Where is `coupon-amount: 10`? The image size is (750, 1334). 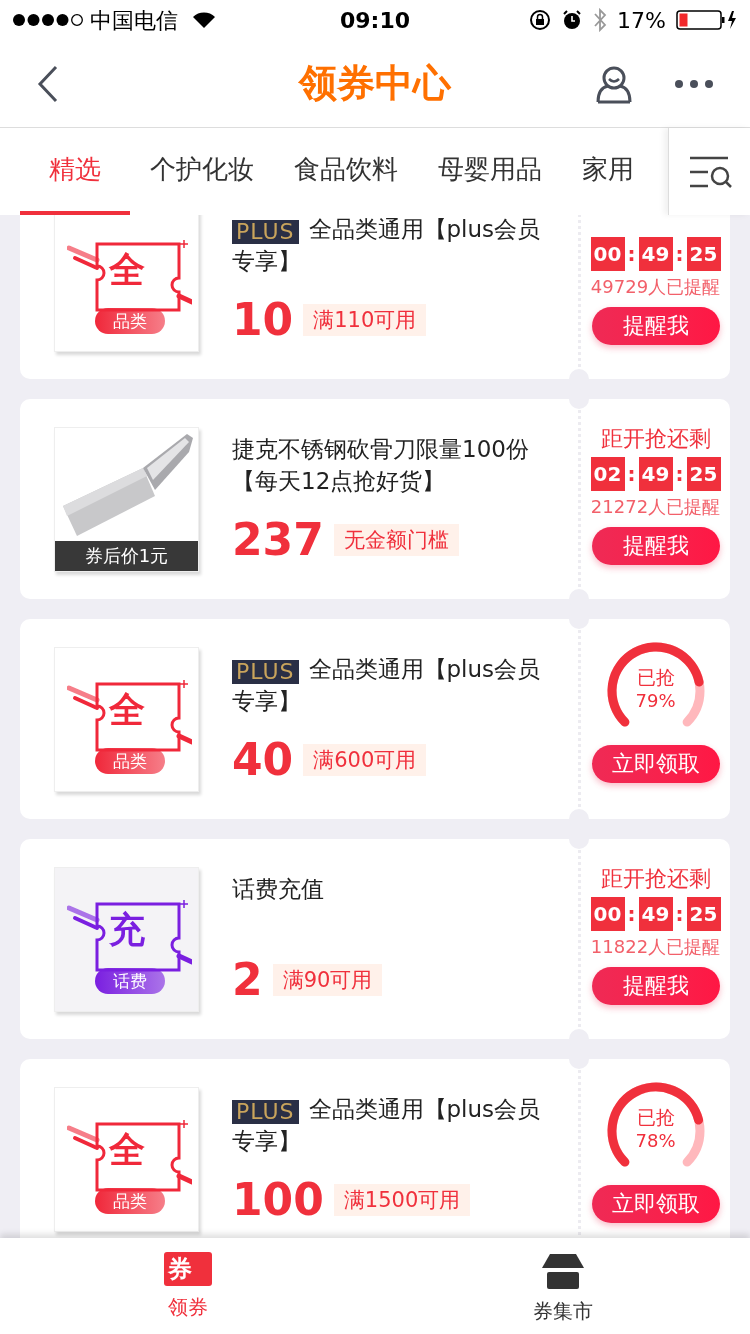
coupon-amount: 10 is located at coordinates (263, 320).